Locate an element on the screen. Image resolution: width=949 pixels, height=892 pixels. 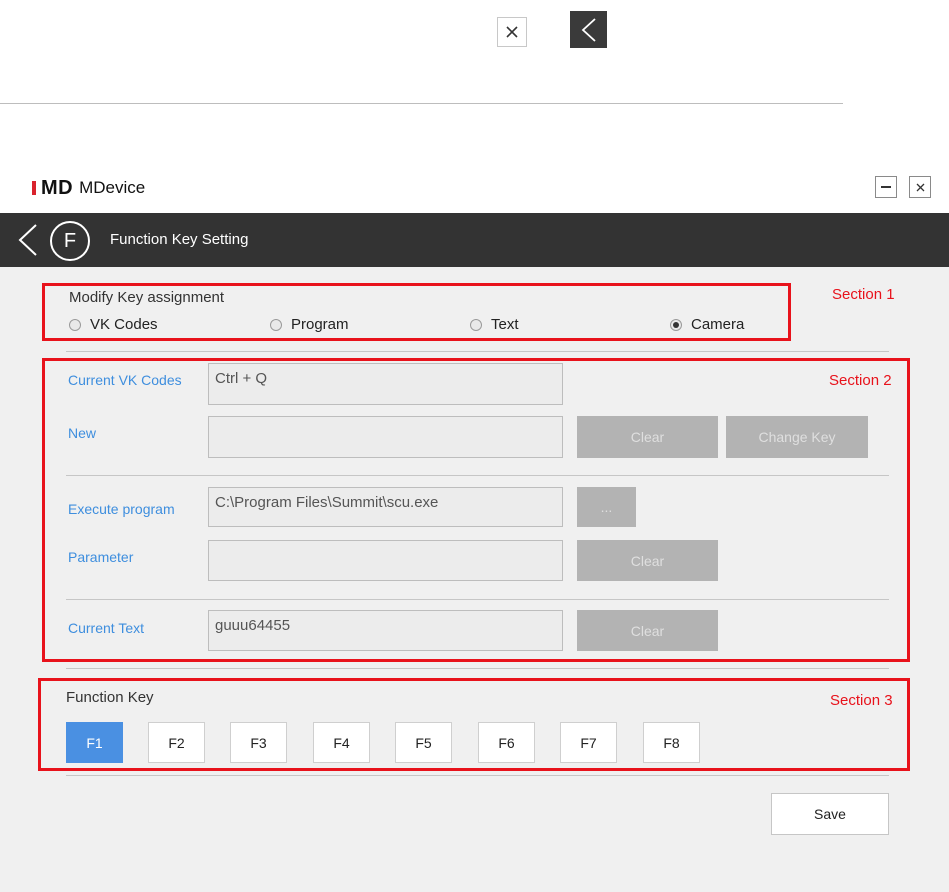
app-brand: MD MDevice is located at coordinates (88, 188).